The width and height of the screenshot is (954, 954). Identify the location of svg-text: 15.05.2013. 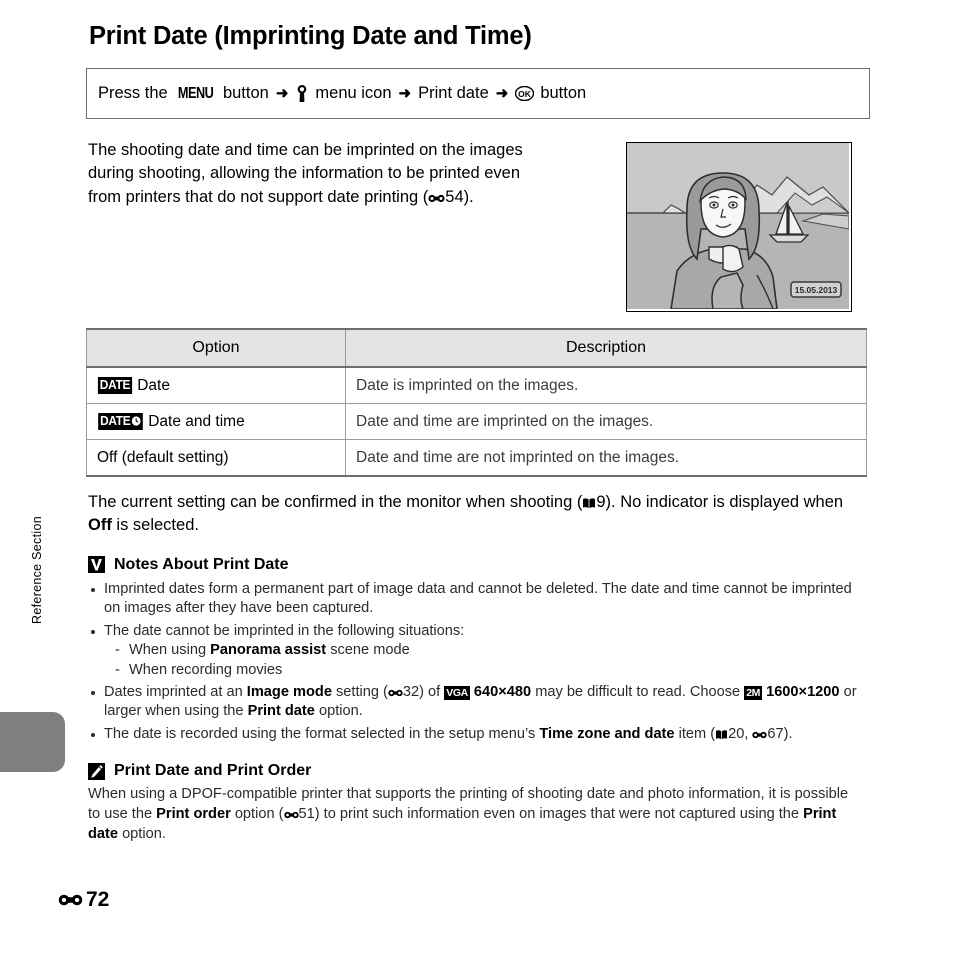
(816, 290).